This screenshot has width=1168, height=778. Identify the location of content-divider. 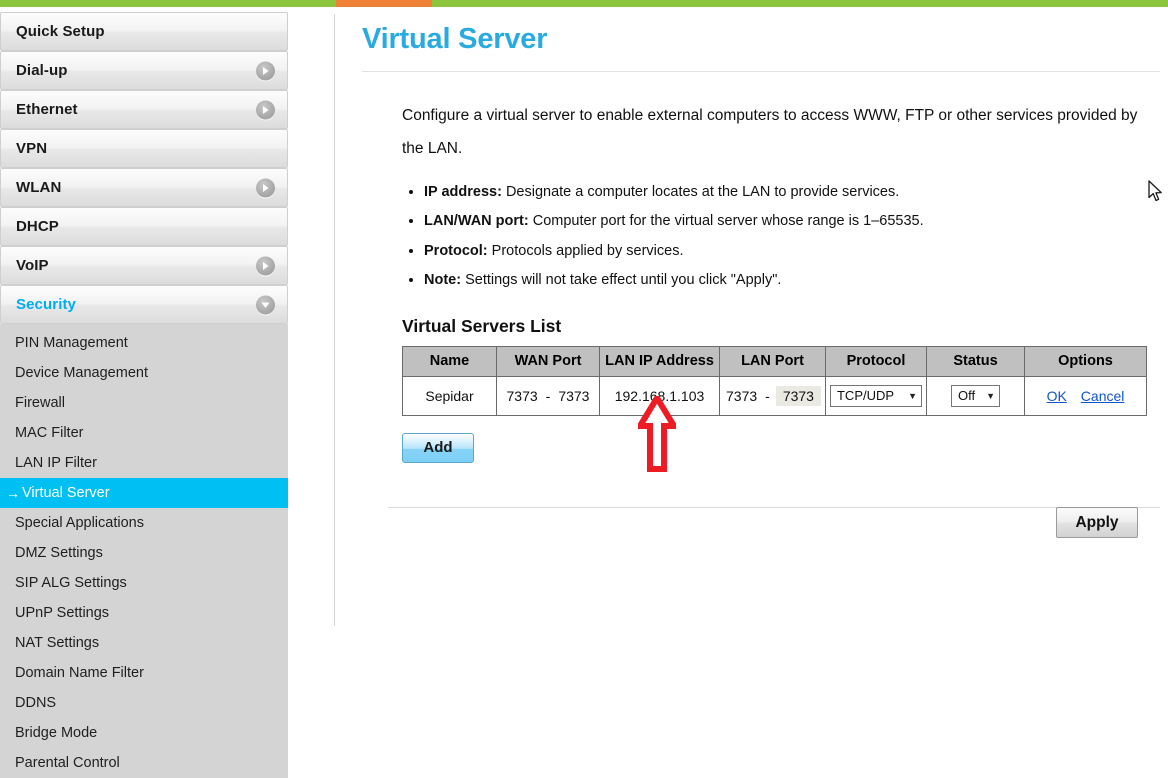
(334, 320).